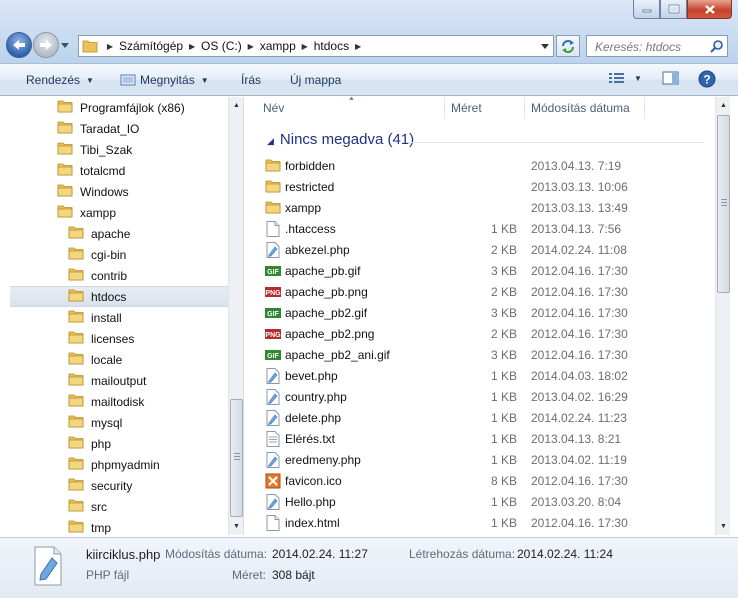  I want to click on tree-item: security, so click(119, 485).